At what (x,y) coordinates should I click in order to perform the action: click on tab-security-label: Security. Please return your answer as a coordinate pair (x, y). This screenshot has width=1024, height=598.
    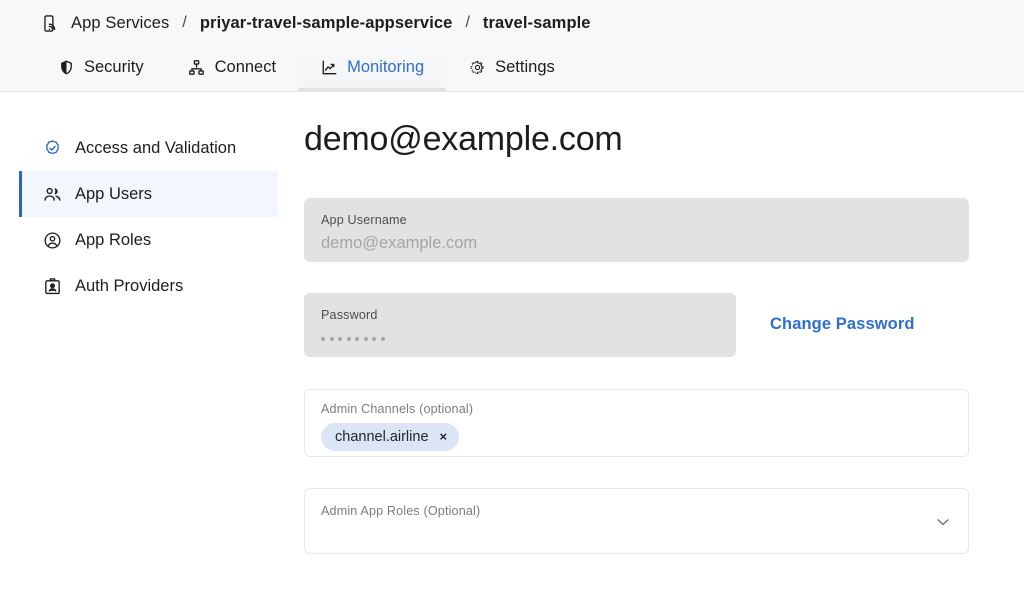
    Looking at the image, I should click on (114, 66).